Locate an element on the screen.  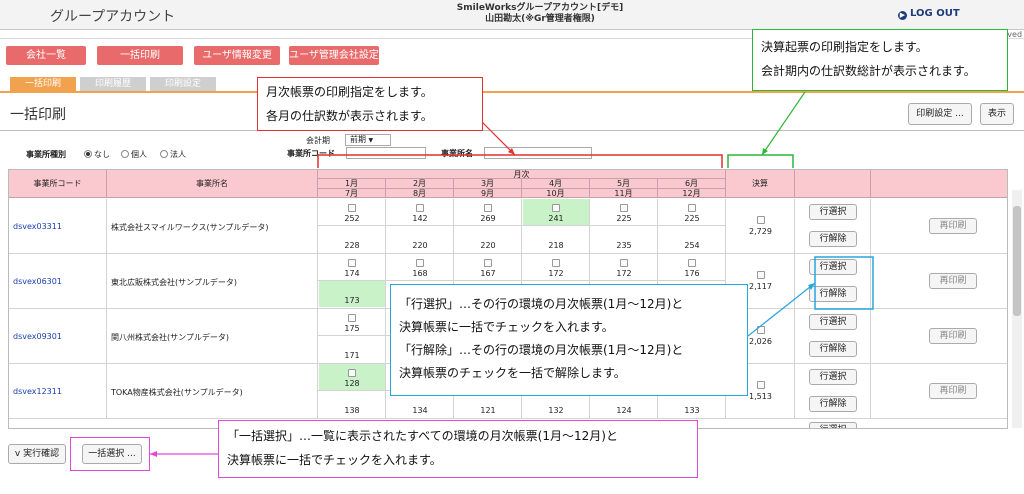
callout-line: 決算起票の印刷指定をします。 is located at coordinates (844, 47).